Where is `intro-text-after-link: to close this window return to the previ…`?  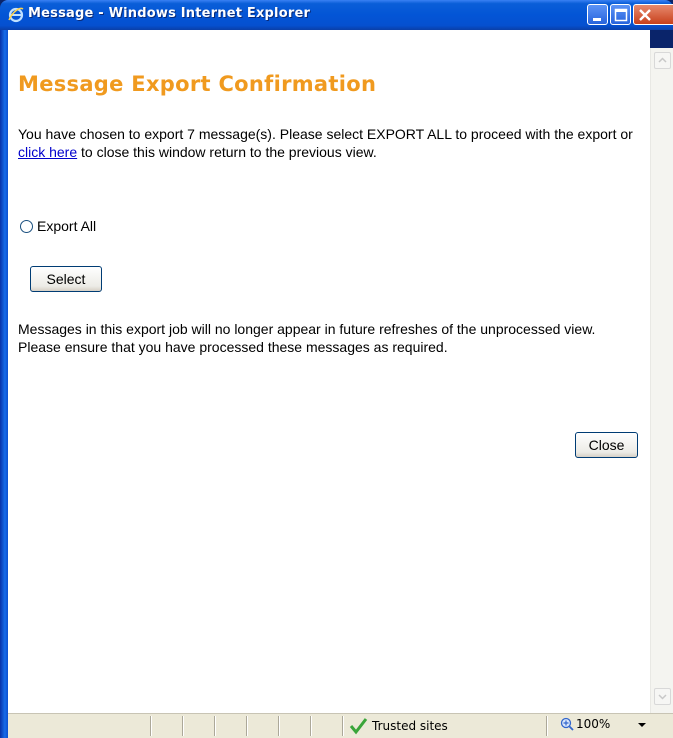 intro-text-after-link: to close this window return to the previ… is located at coordinates (227, 152).